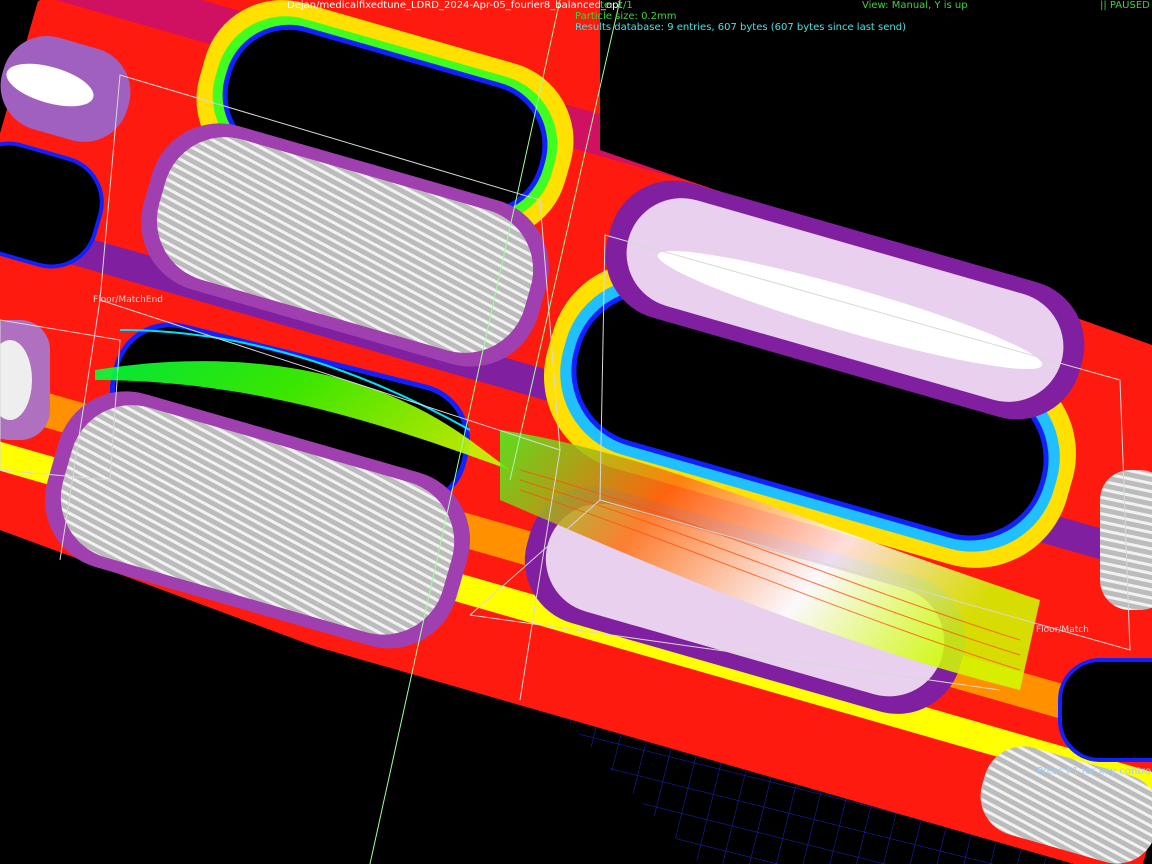 Image resolution: width=1152 pixels, height=864 pixels. Describe the element at coordinates (1105, 710) in the screenshot. I see `cavity-edge` at that location.